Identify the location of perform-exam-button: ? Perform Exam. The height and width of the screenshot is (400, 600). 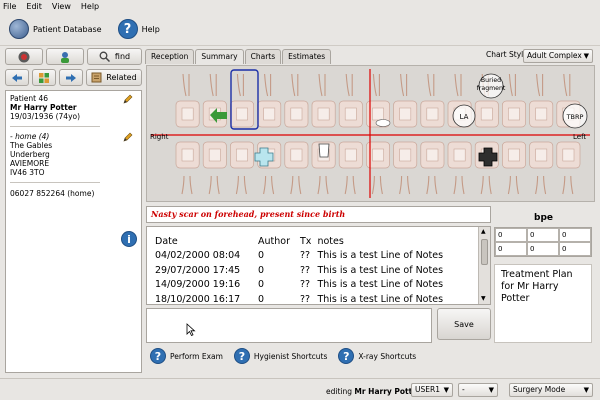
(186, 356).